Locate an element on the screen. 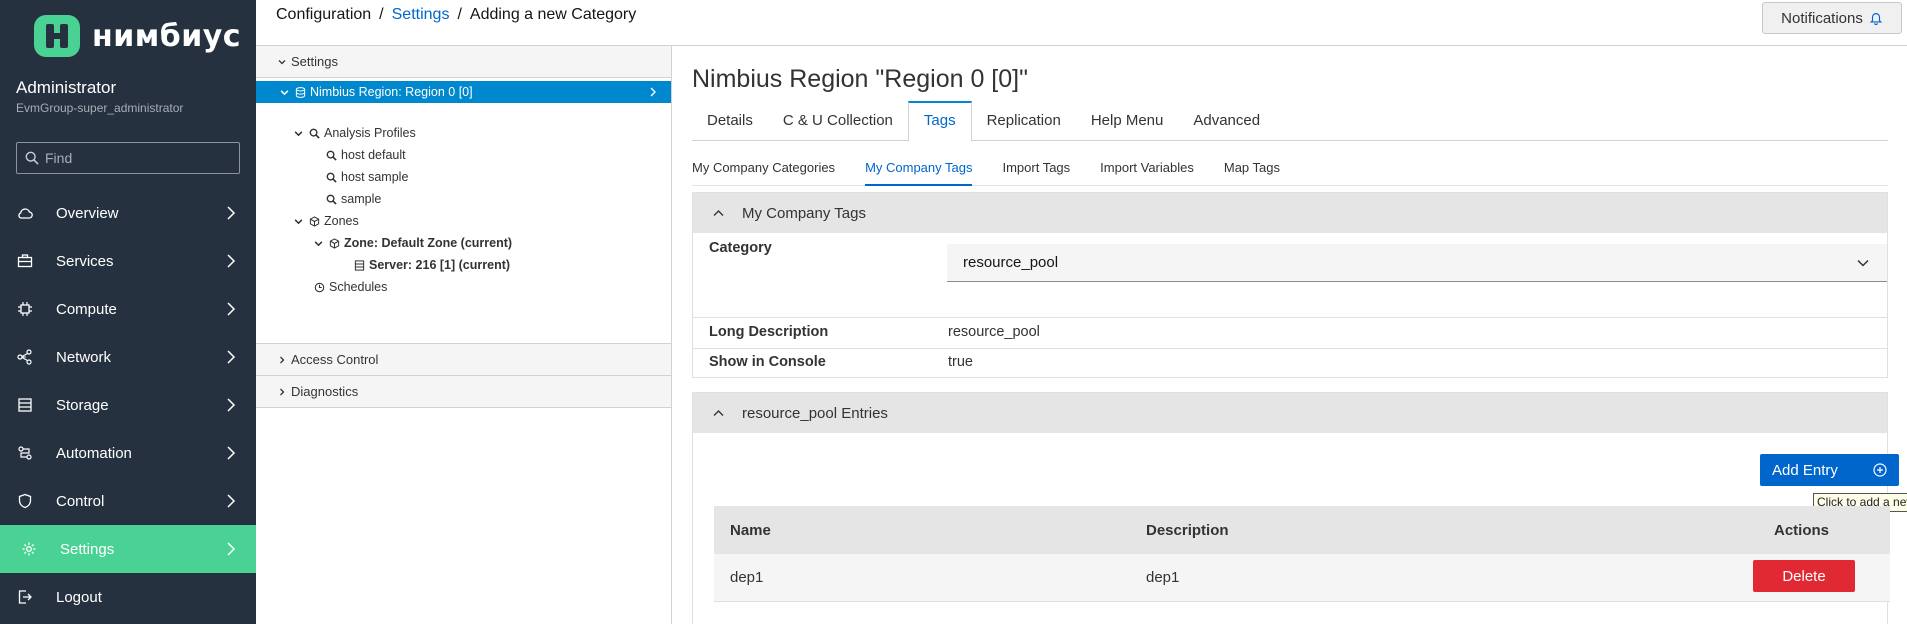 The height and width of the screenshot is (624, 1907). long-description-value: resource_pool is located at coordinates (994, 332).